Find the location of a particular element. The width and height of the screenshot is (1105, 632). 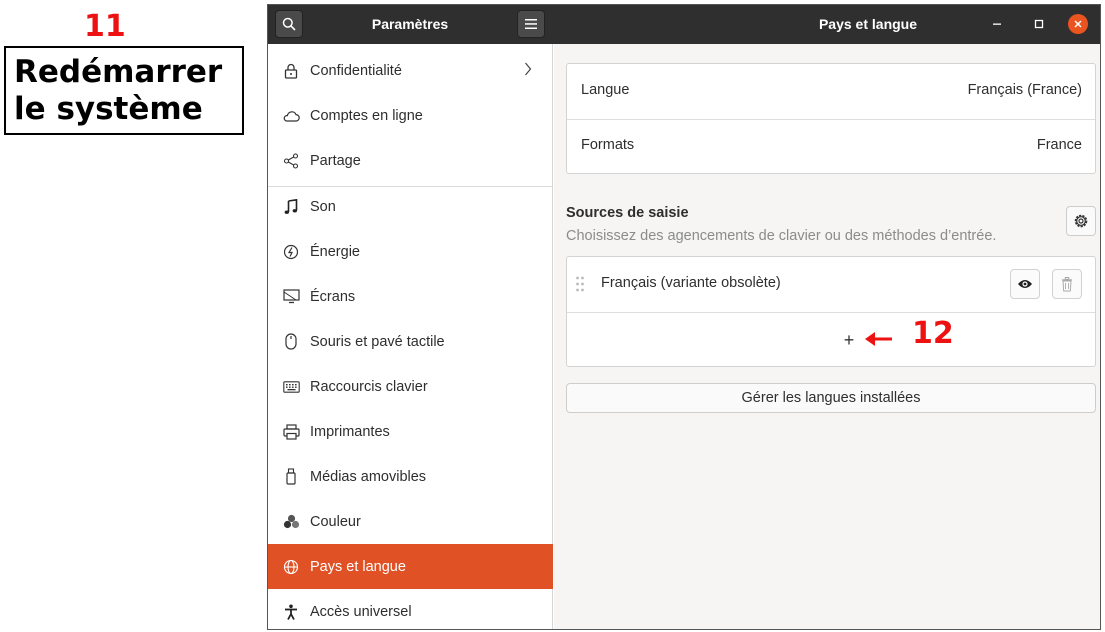

input-sources-card: Français (variante obsolète) + is located at coordinates (831, 311).